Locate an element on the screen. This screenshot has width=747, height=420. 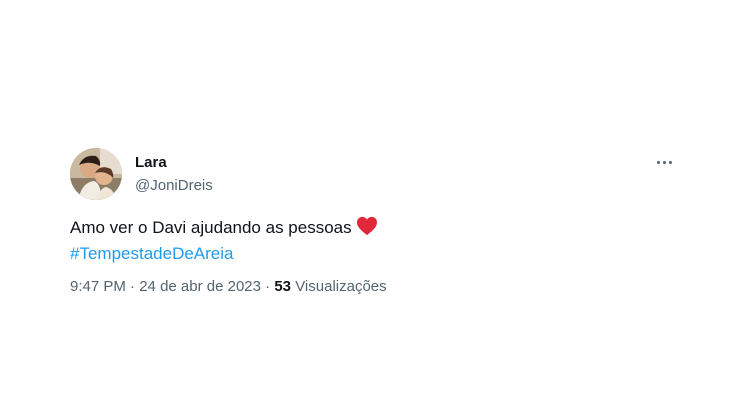
tweet-time: 9:47 PM is located at coordinates (98, 286).